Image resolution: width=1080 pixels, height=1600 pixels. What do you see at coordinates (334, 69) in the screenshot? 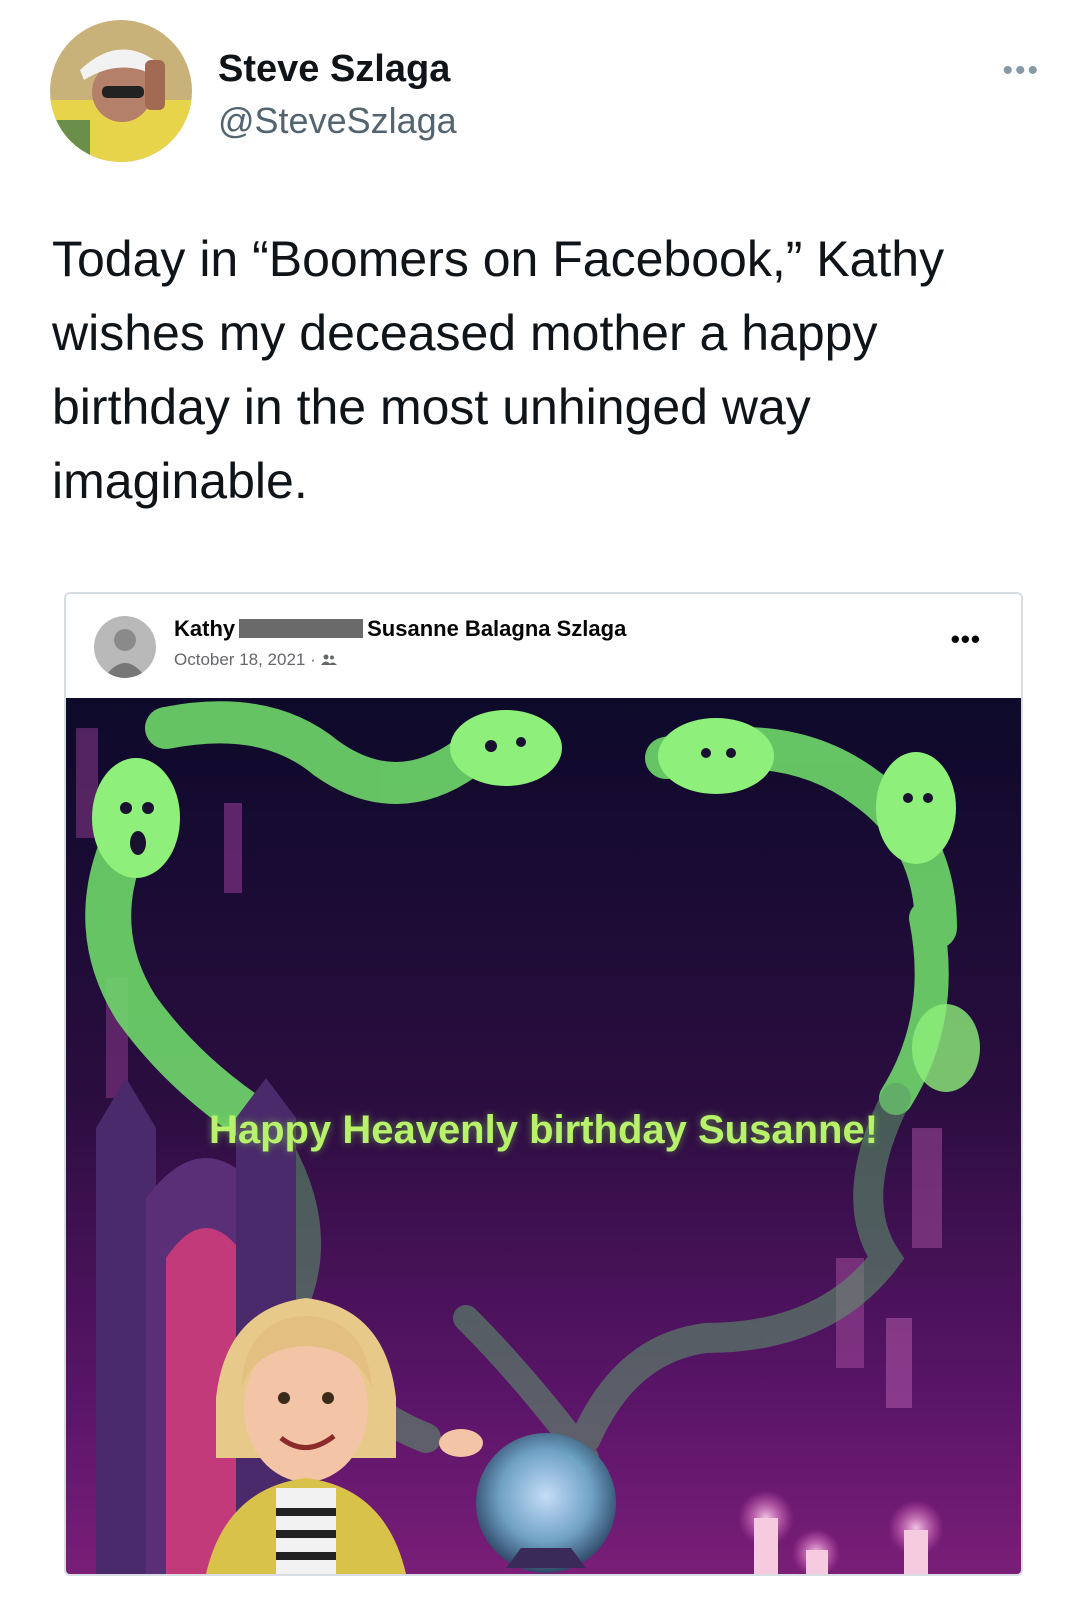
I see `display-name: Steve Szlaga` at bounding box center [334, 69].